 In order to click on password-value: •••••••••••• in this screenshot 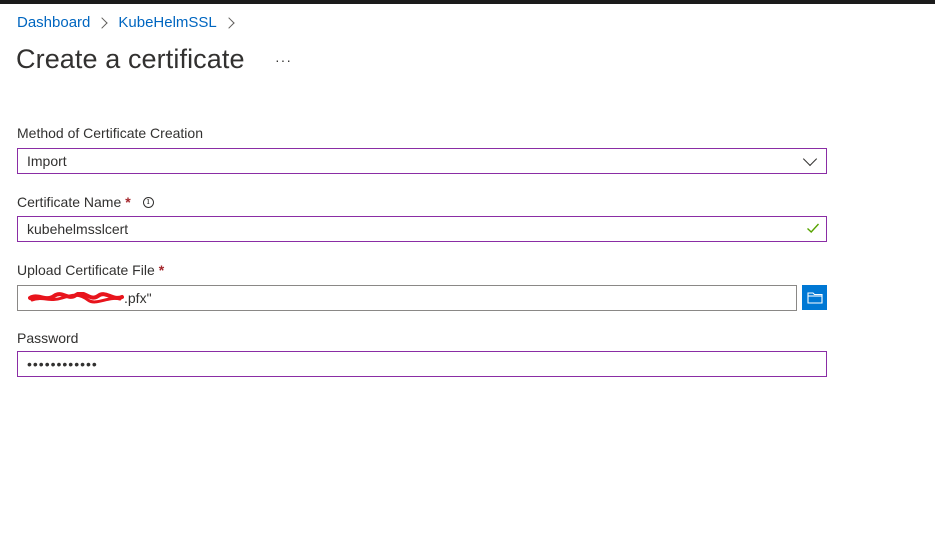, I will do `click(62, 364)`.